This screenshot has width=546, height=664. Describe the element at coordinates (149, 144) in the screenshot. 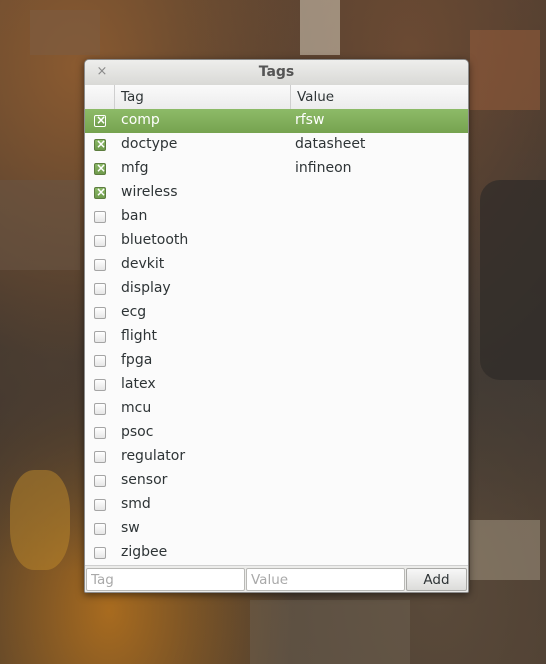

I see `tag-name: doctype` at that location.